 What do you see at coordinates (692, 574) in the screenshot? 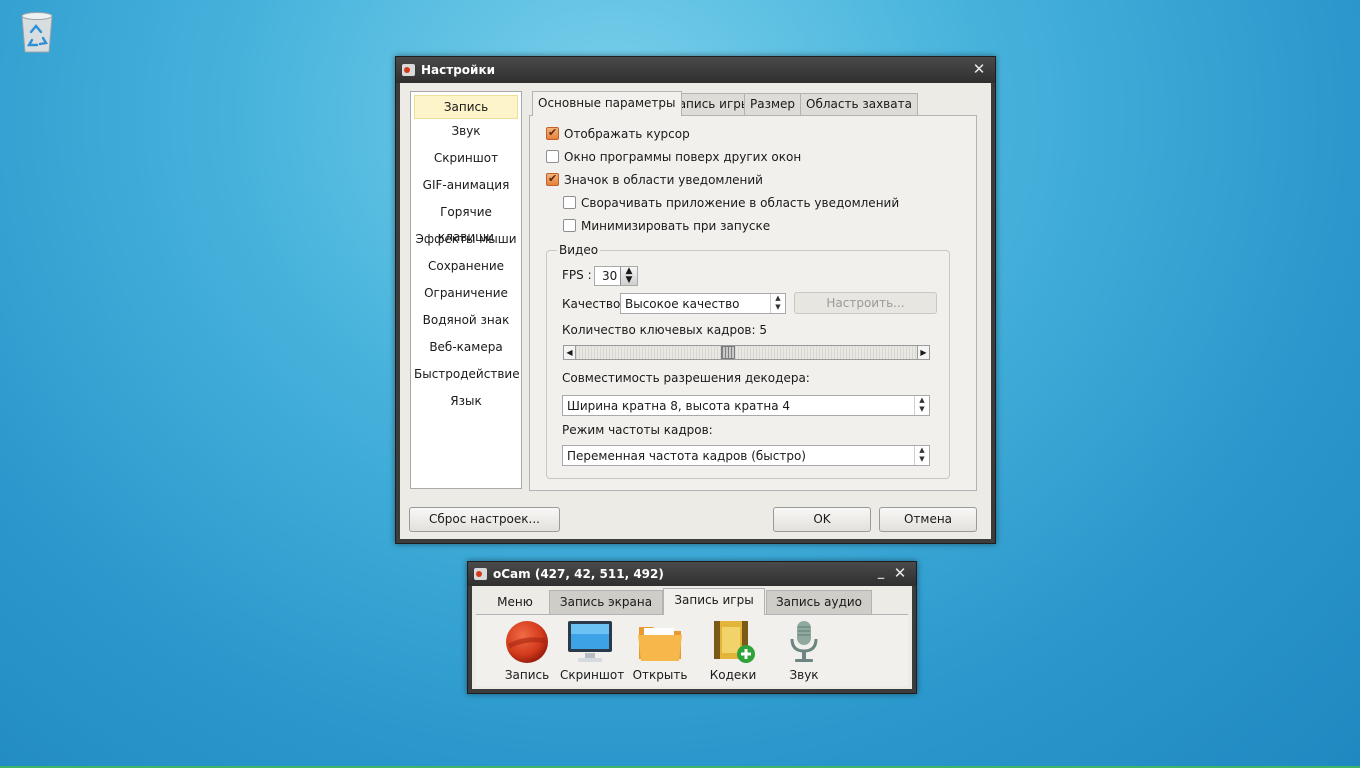
I see `ocam-titlebar: oCam (427, 42, 511, 492) _ ✕` at bounding box center [692, 574].